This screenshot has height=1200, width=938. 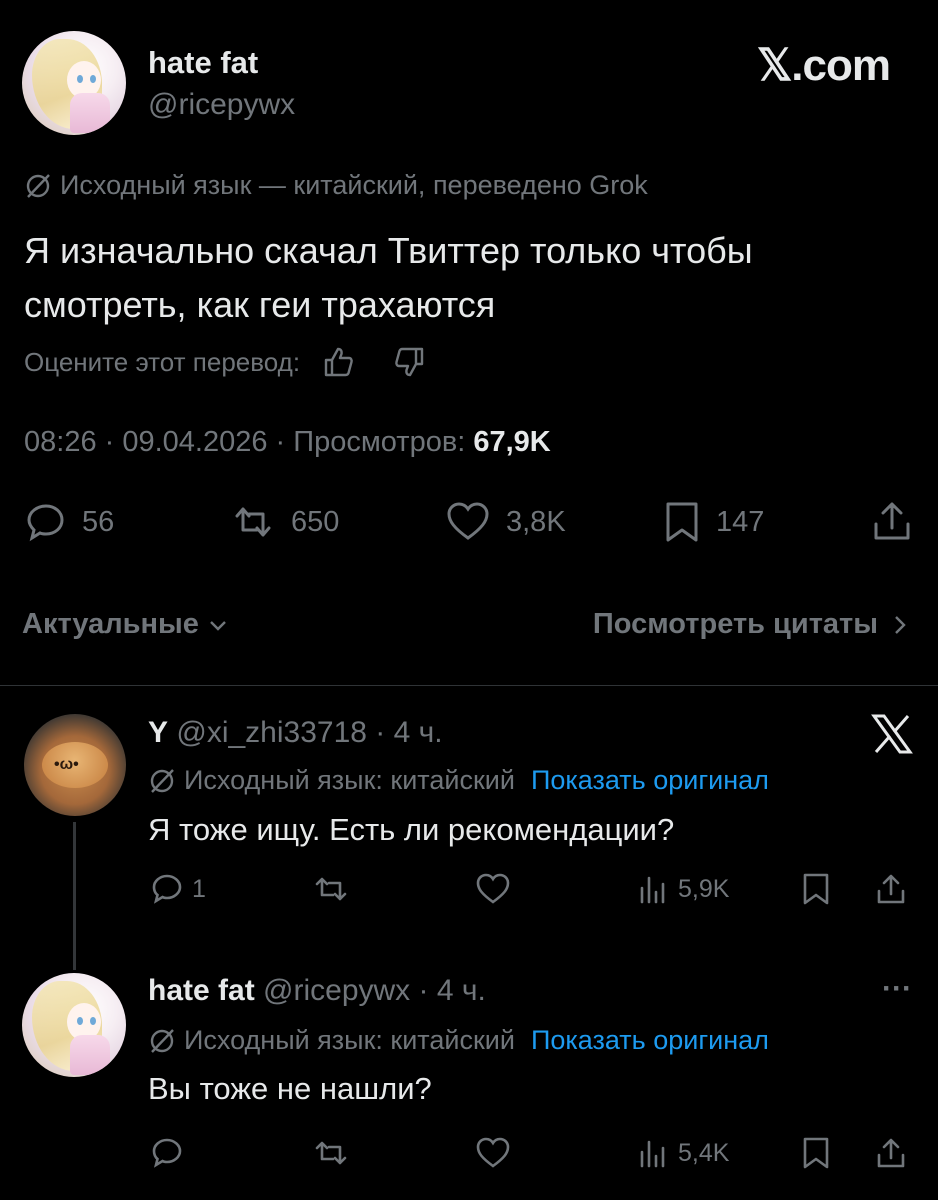 I want to click on reply-like-button, so click(x=493, y=889).